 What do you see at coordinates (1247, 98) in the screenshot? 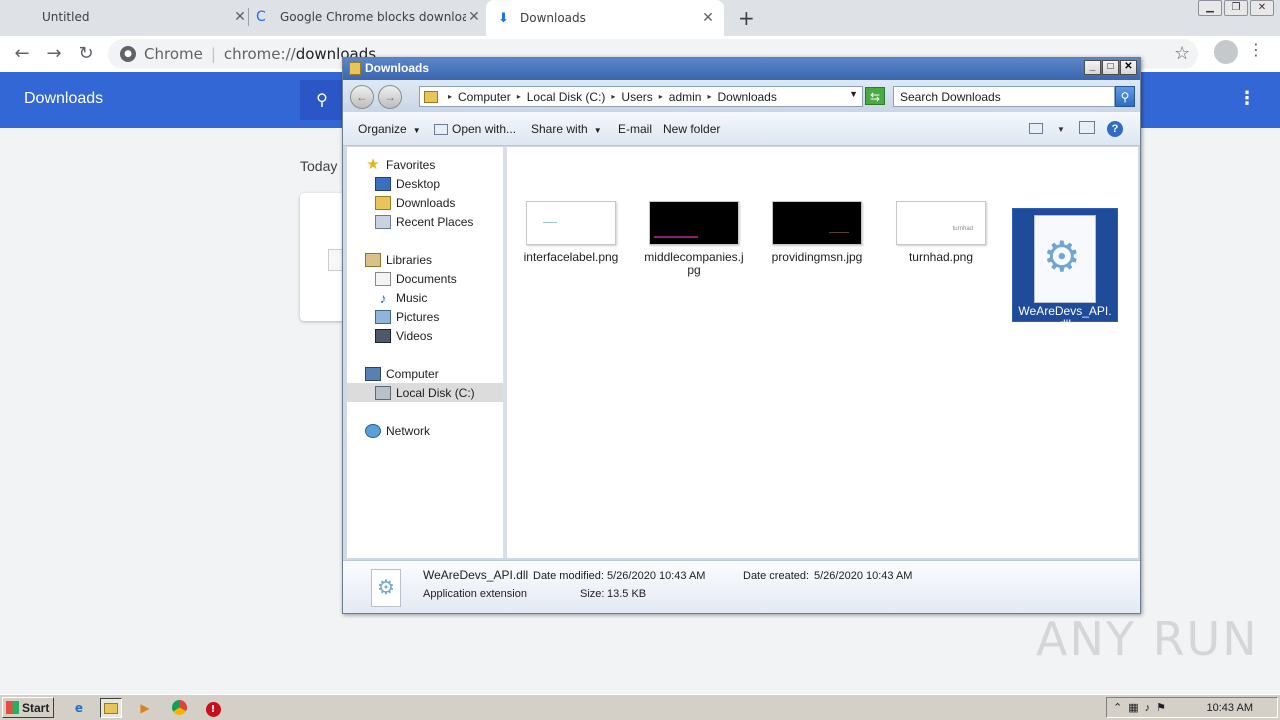
I see `more-actions-icon: ⋮` at bounding box center [1247, 98].